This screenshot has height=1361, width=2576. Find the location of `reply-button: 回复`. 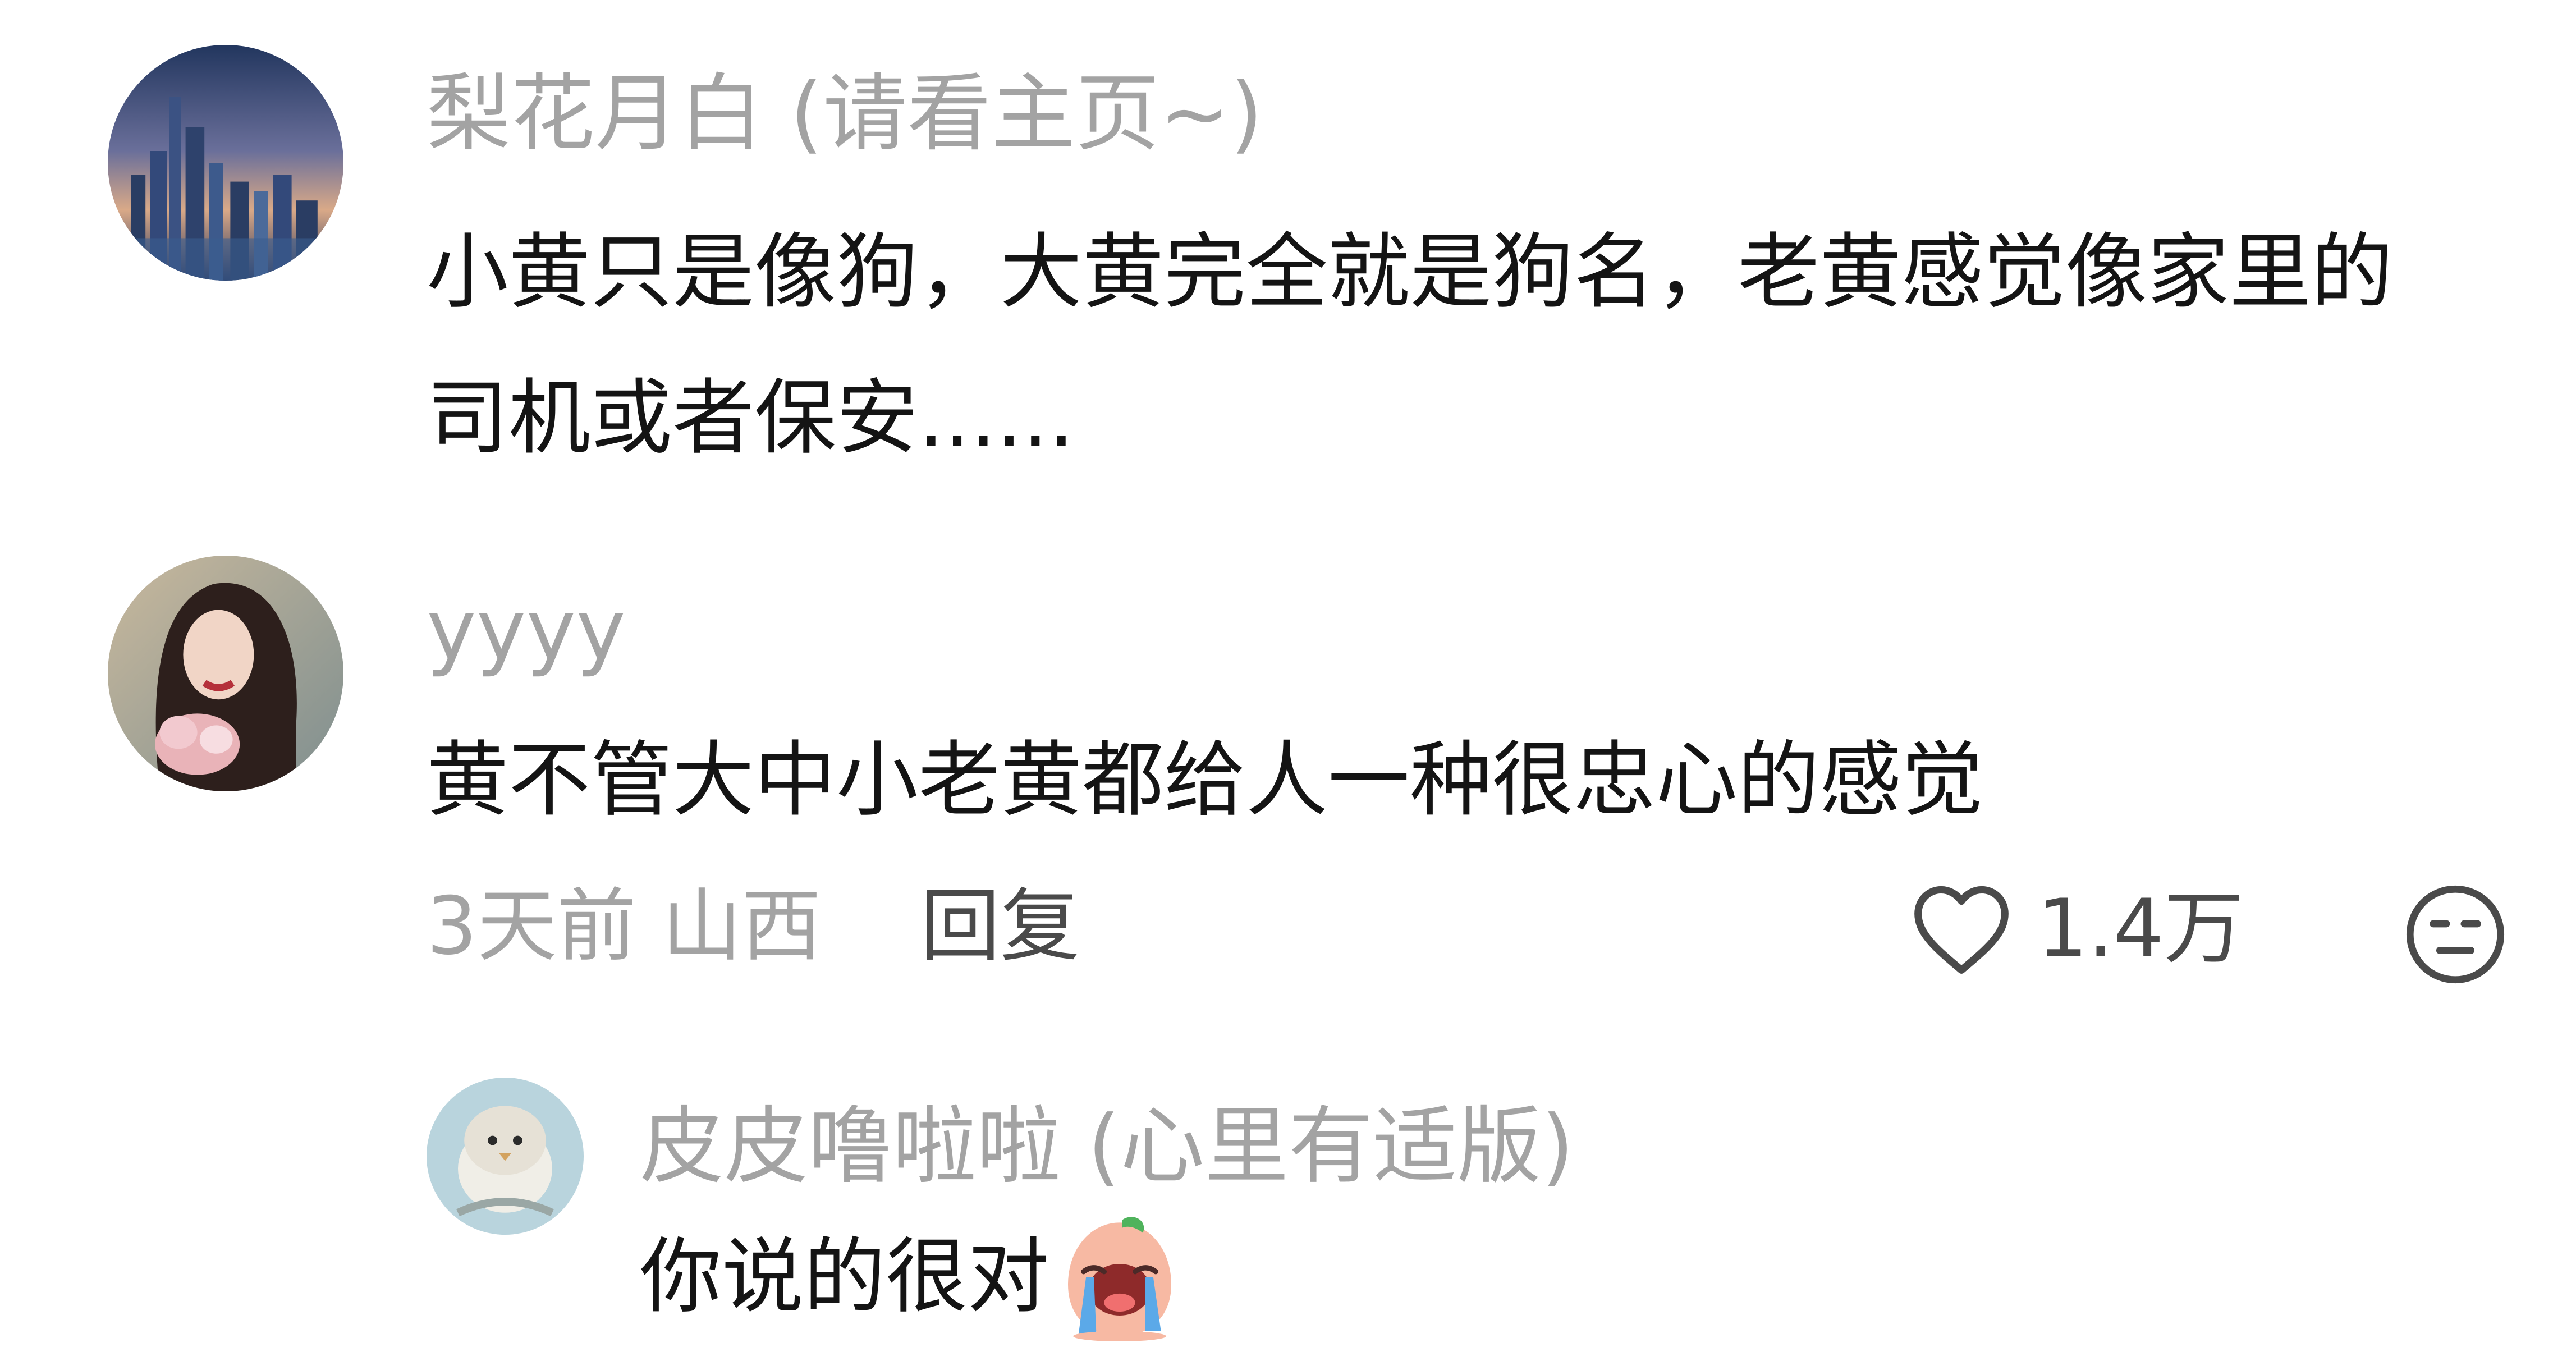

reply-button: 回复 is located at coordinates (1000, 926).